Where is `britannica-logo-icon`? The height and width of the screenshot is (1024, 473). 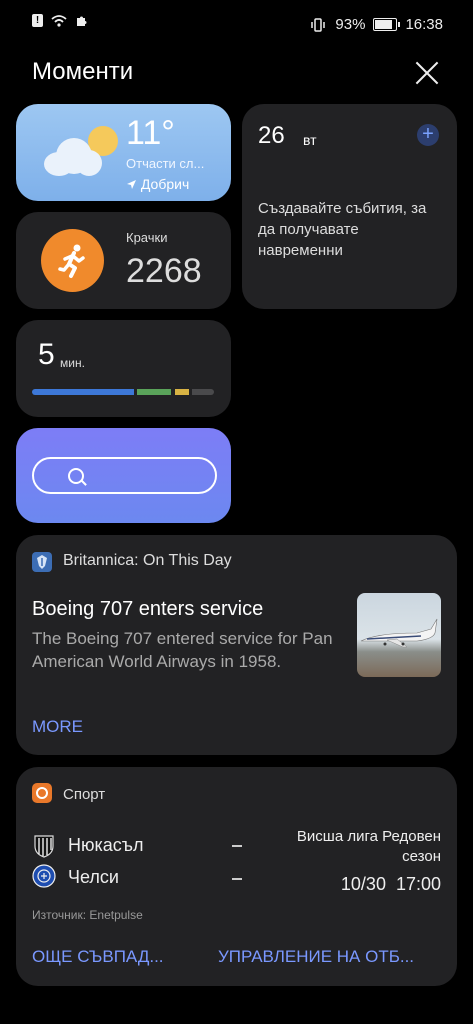 britannica-logo-icon is located at coordinates (42, 562).